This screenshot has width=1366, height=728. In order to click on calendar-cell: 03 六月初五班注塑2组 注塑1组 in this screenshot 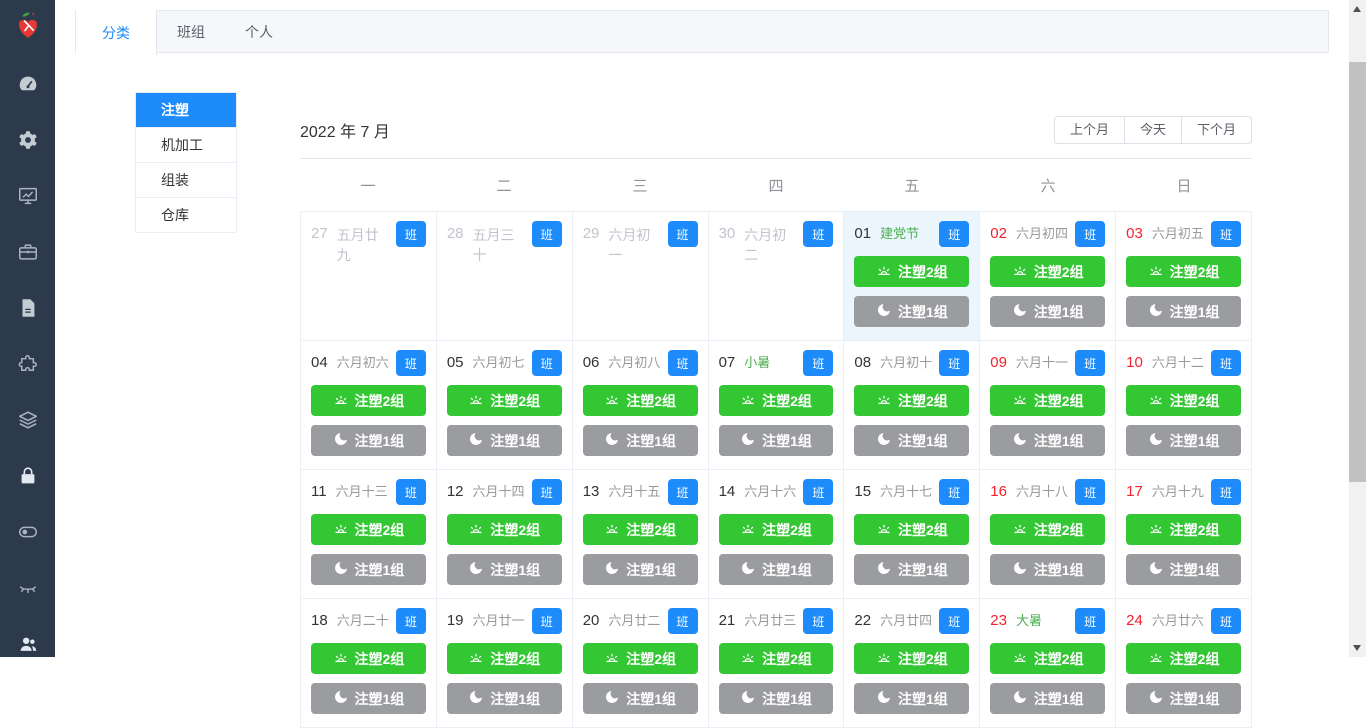, I will do `click(1184, 276)`.